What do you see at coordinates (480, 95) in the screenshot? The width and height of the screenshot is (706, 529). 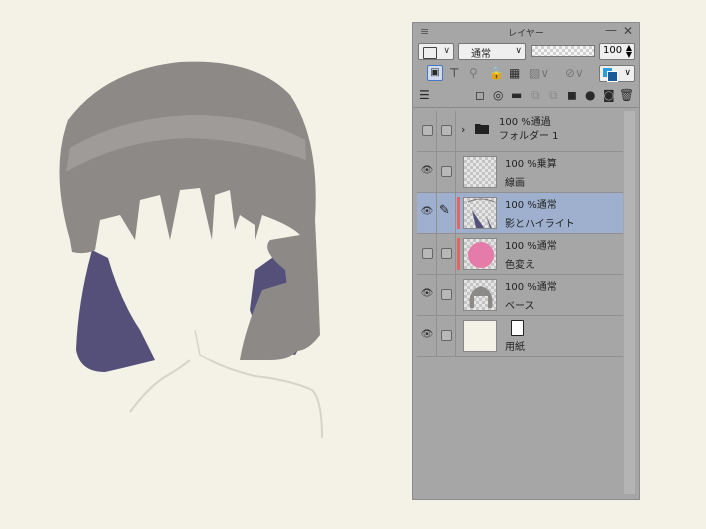 I see `new-raster-layer-icon: ◻` at bounding box center [480, 95].